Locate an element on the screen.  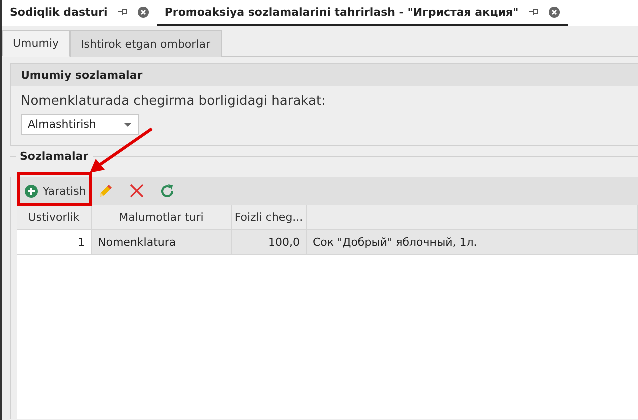
pencil-icon is located at coordinates (106, 191).